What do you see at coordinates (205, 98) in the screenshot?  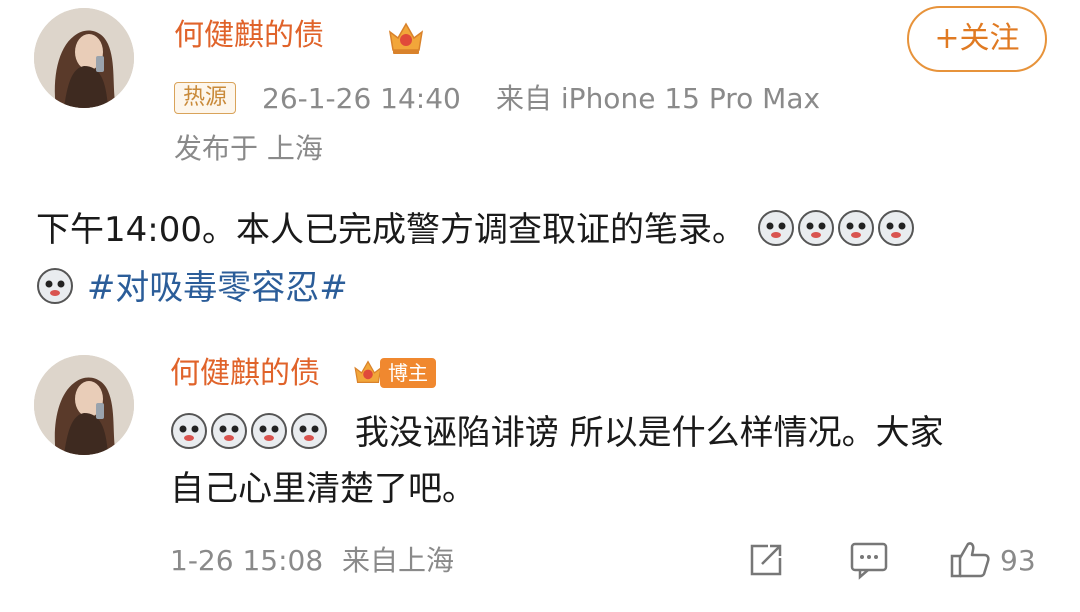 I see `hot-source-tag: 热源` at bounding box center [205, 98].